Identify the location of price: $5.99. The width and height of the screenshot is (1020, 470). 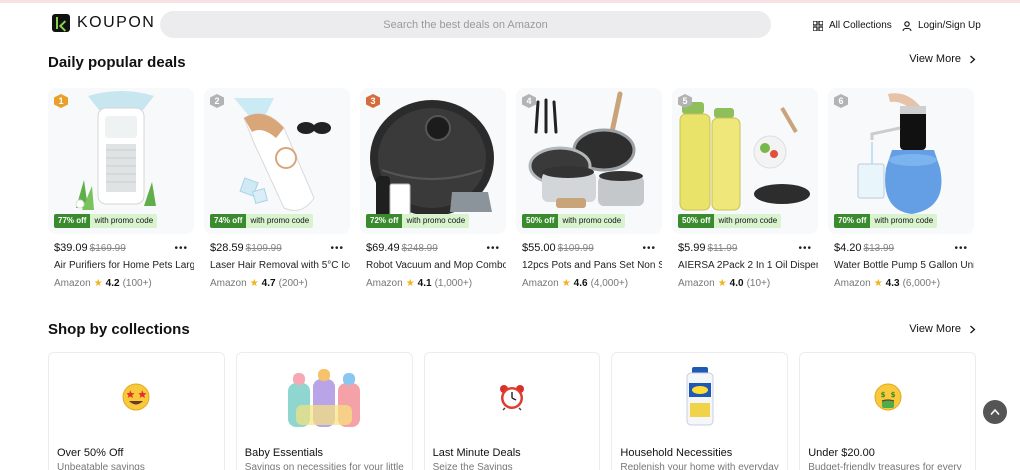
(692, 248).